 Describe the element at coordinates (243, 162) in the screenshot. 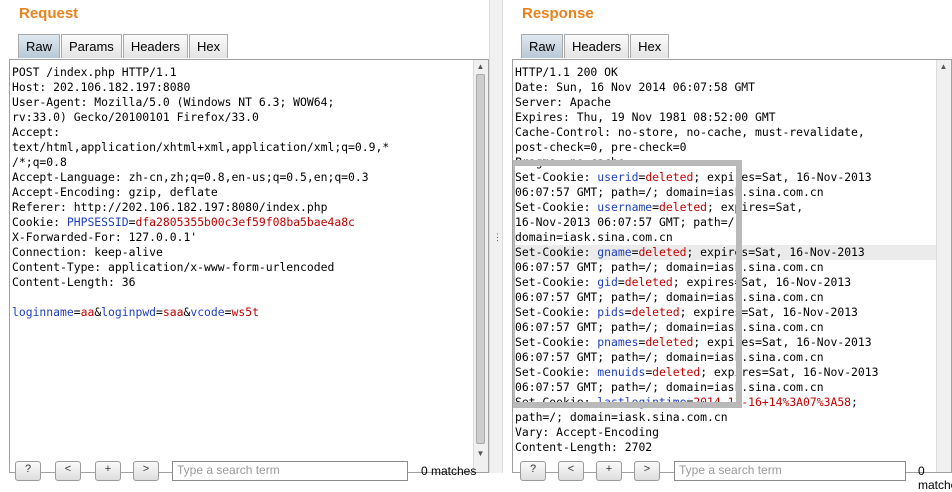

I see `request-line: /*;q=0.8` at that location.